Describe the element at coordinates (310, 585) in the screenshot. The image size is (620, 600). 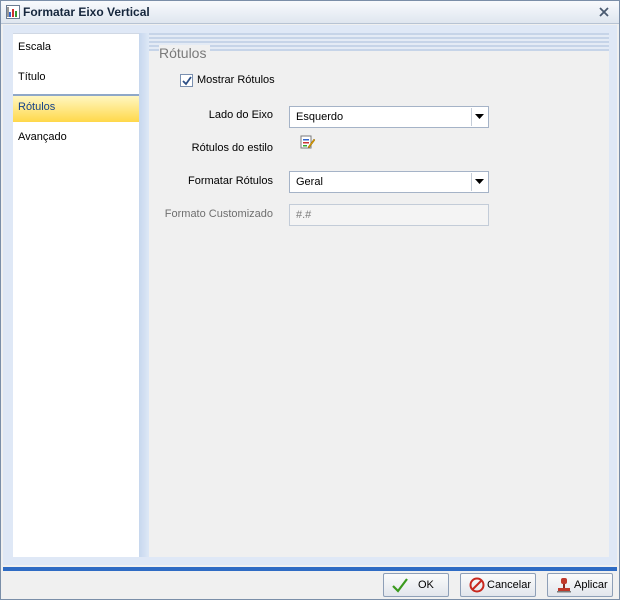
I see `button-bar: OK Cancelar Aplicar` at that location.